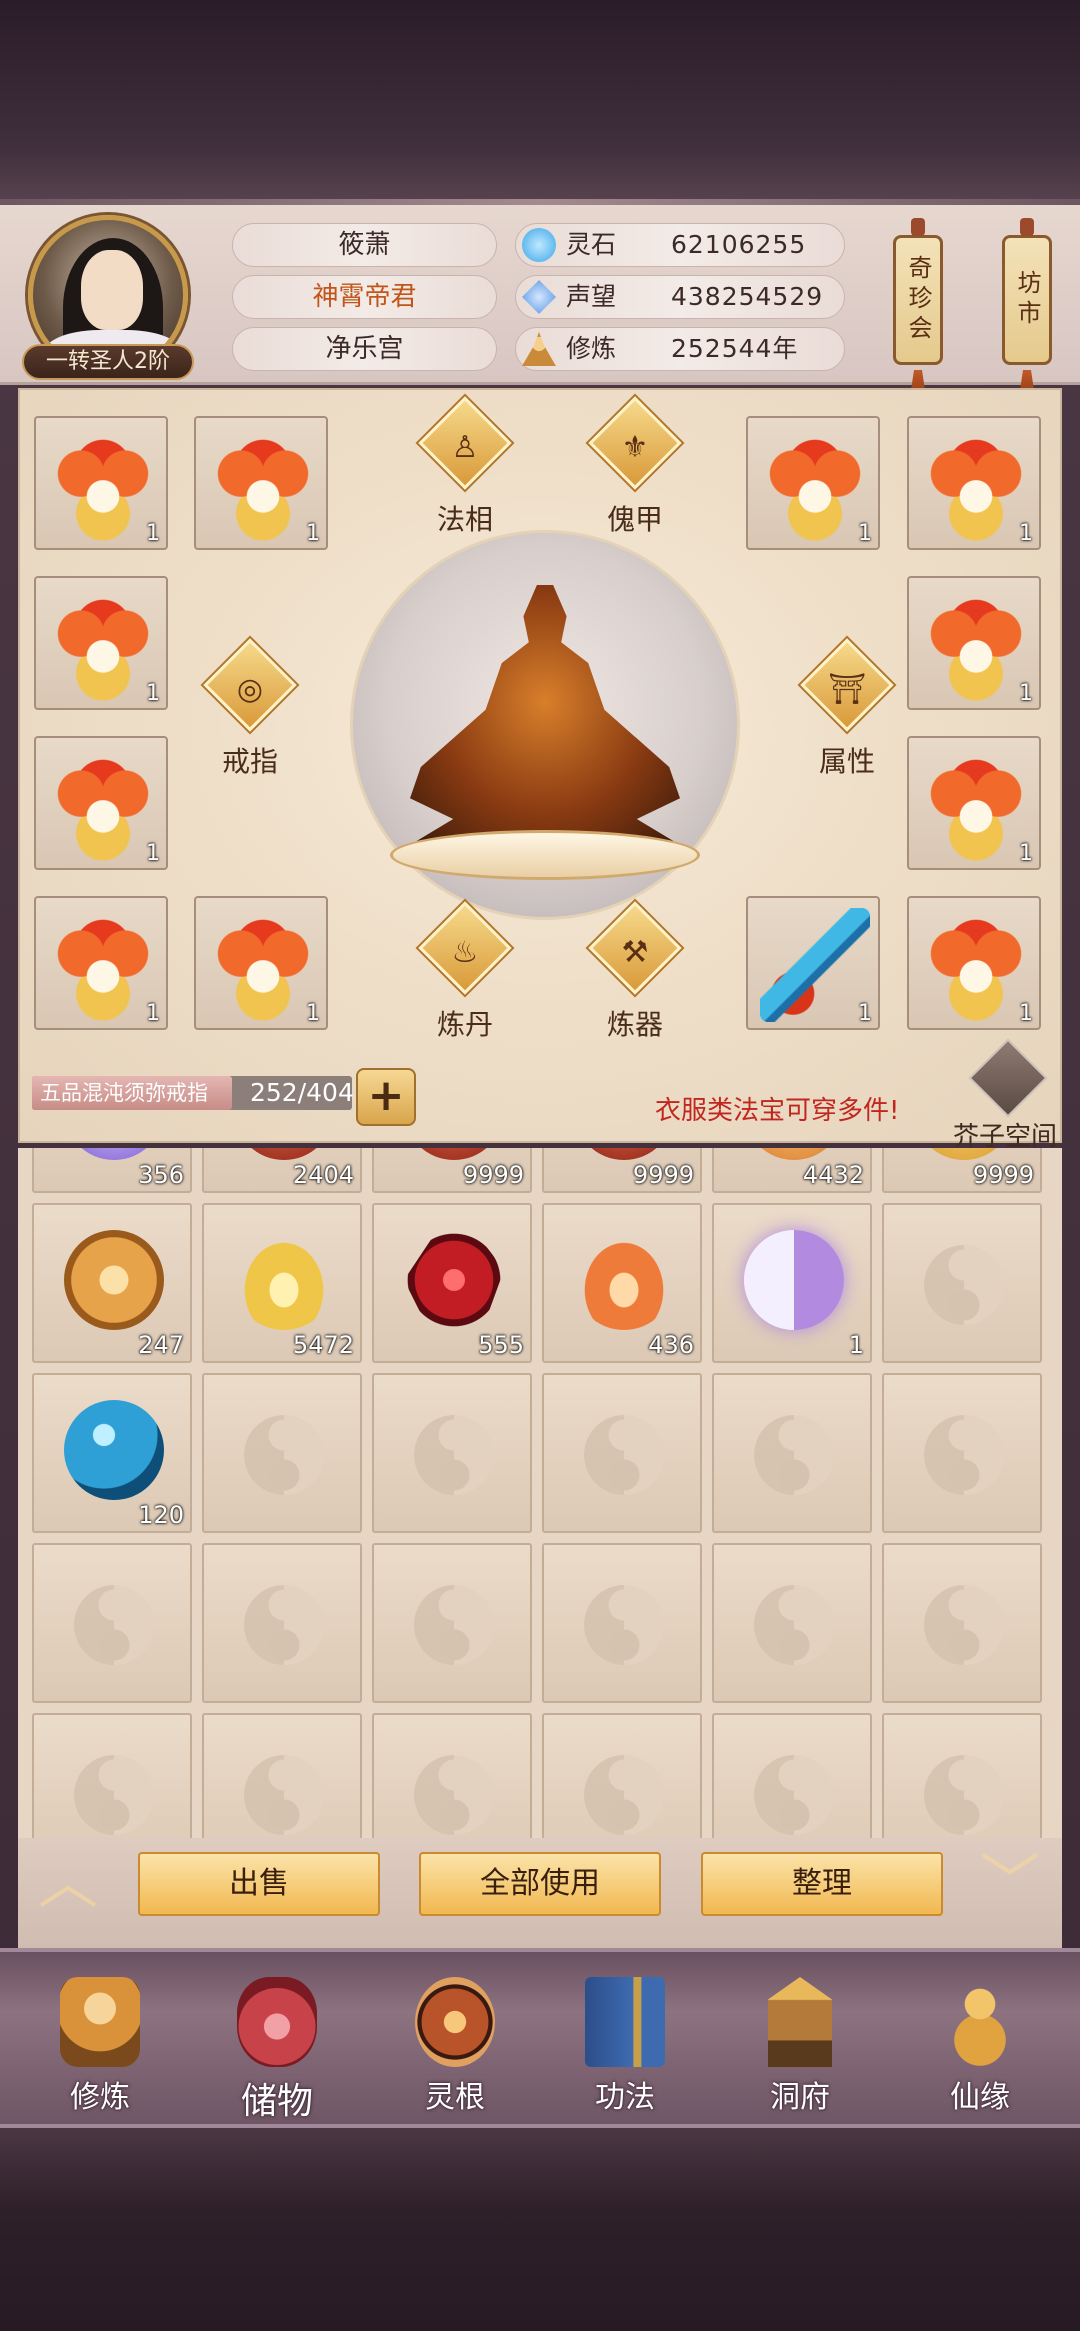 The height and width of the screenshot is (2331, 1080). Describe the element at coordinates (364, 297) in the screenshot. I see `player-title: 神霄帝君` at that location.